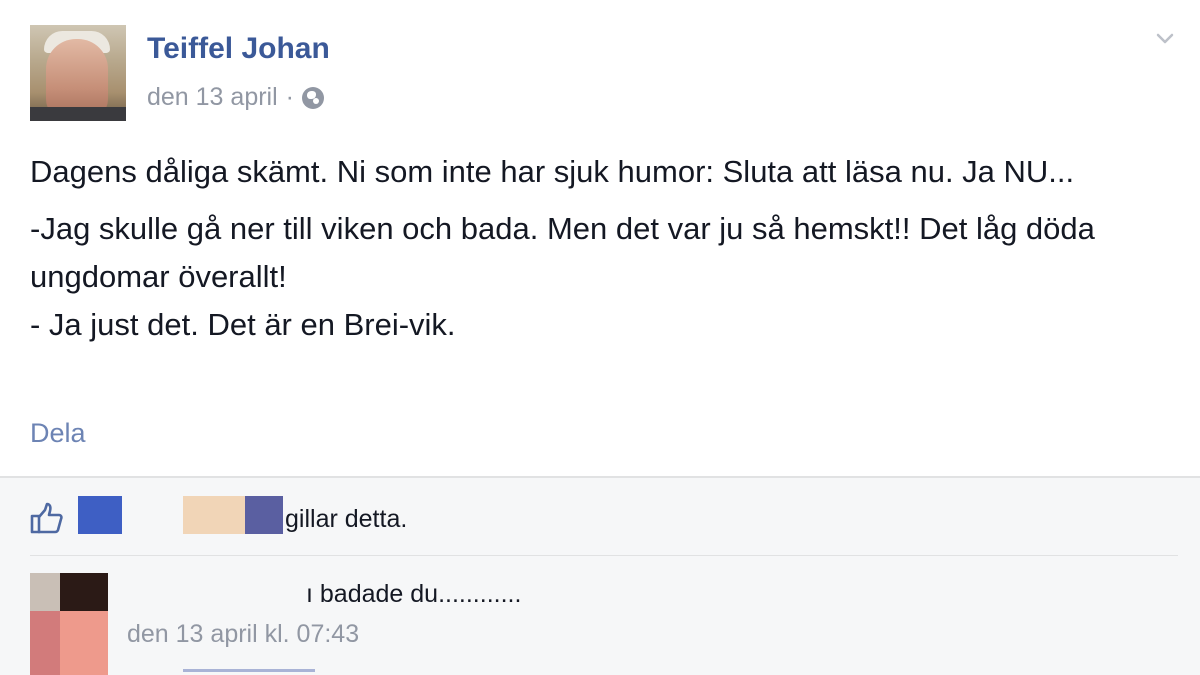  Describe the element at coordinates (243, 324) in the screenshot. I see `post-line: - Ja just det. Det är en Brei-vik.` at that location.